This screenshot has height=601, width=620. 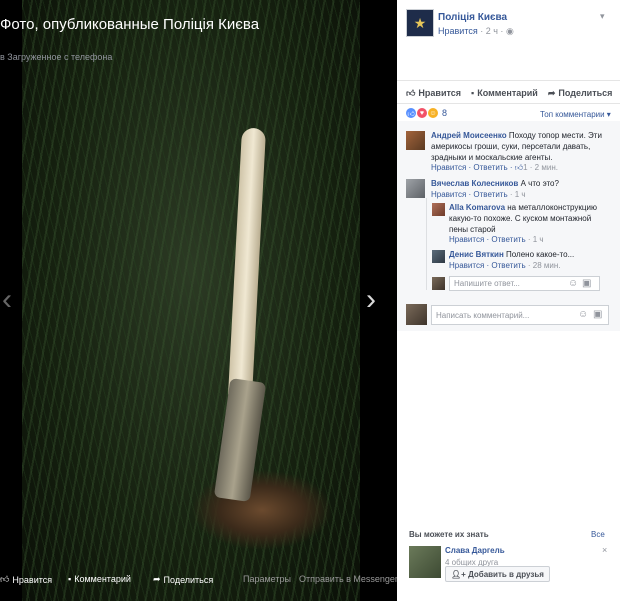 I want to click on comment-time: · 2 мин., so click(x=543, y=167).